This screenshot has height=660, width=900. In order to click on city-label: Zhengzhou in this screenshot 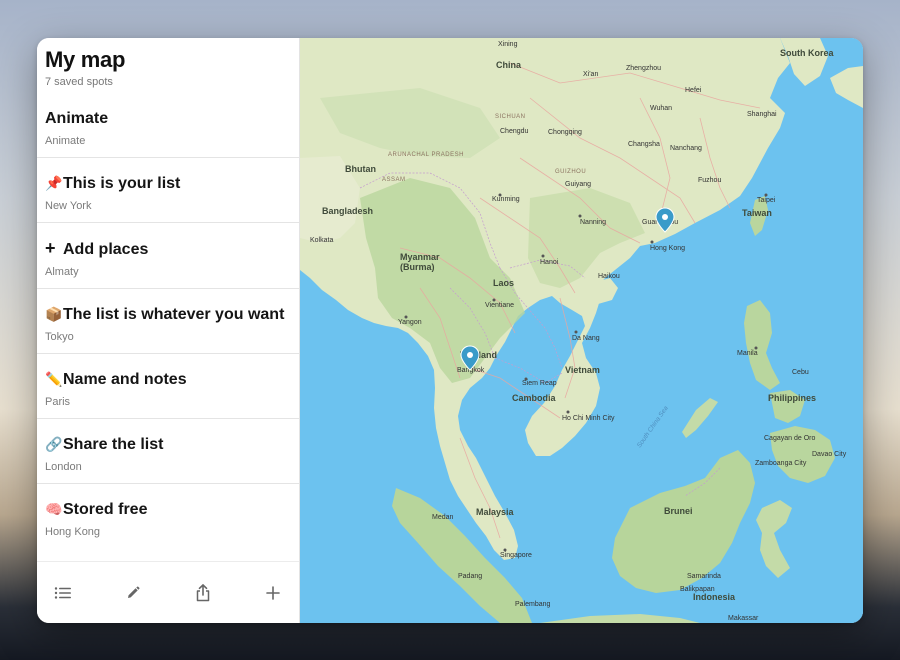, I will do `click(643, 68)`.